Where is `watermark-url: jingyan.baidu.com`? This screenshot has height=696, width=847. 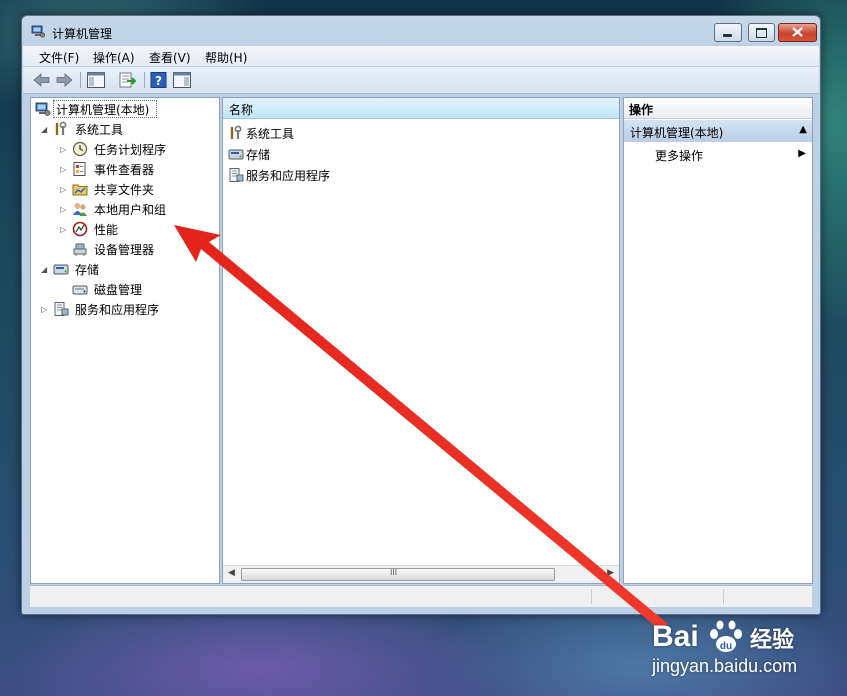
watermark-url: jingyan.baidu.com is located at coordinates (725, 666).